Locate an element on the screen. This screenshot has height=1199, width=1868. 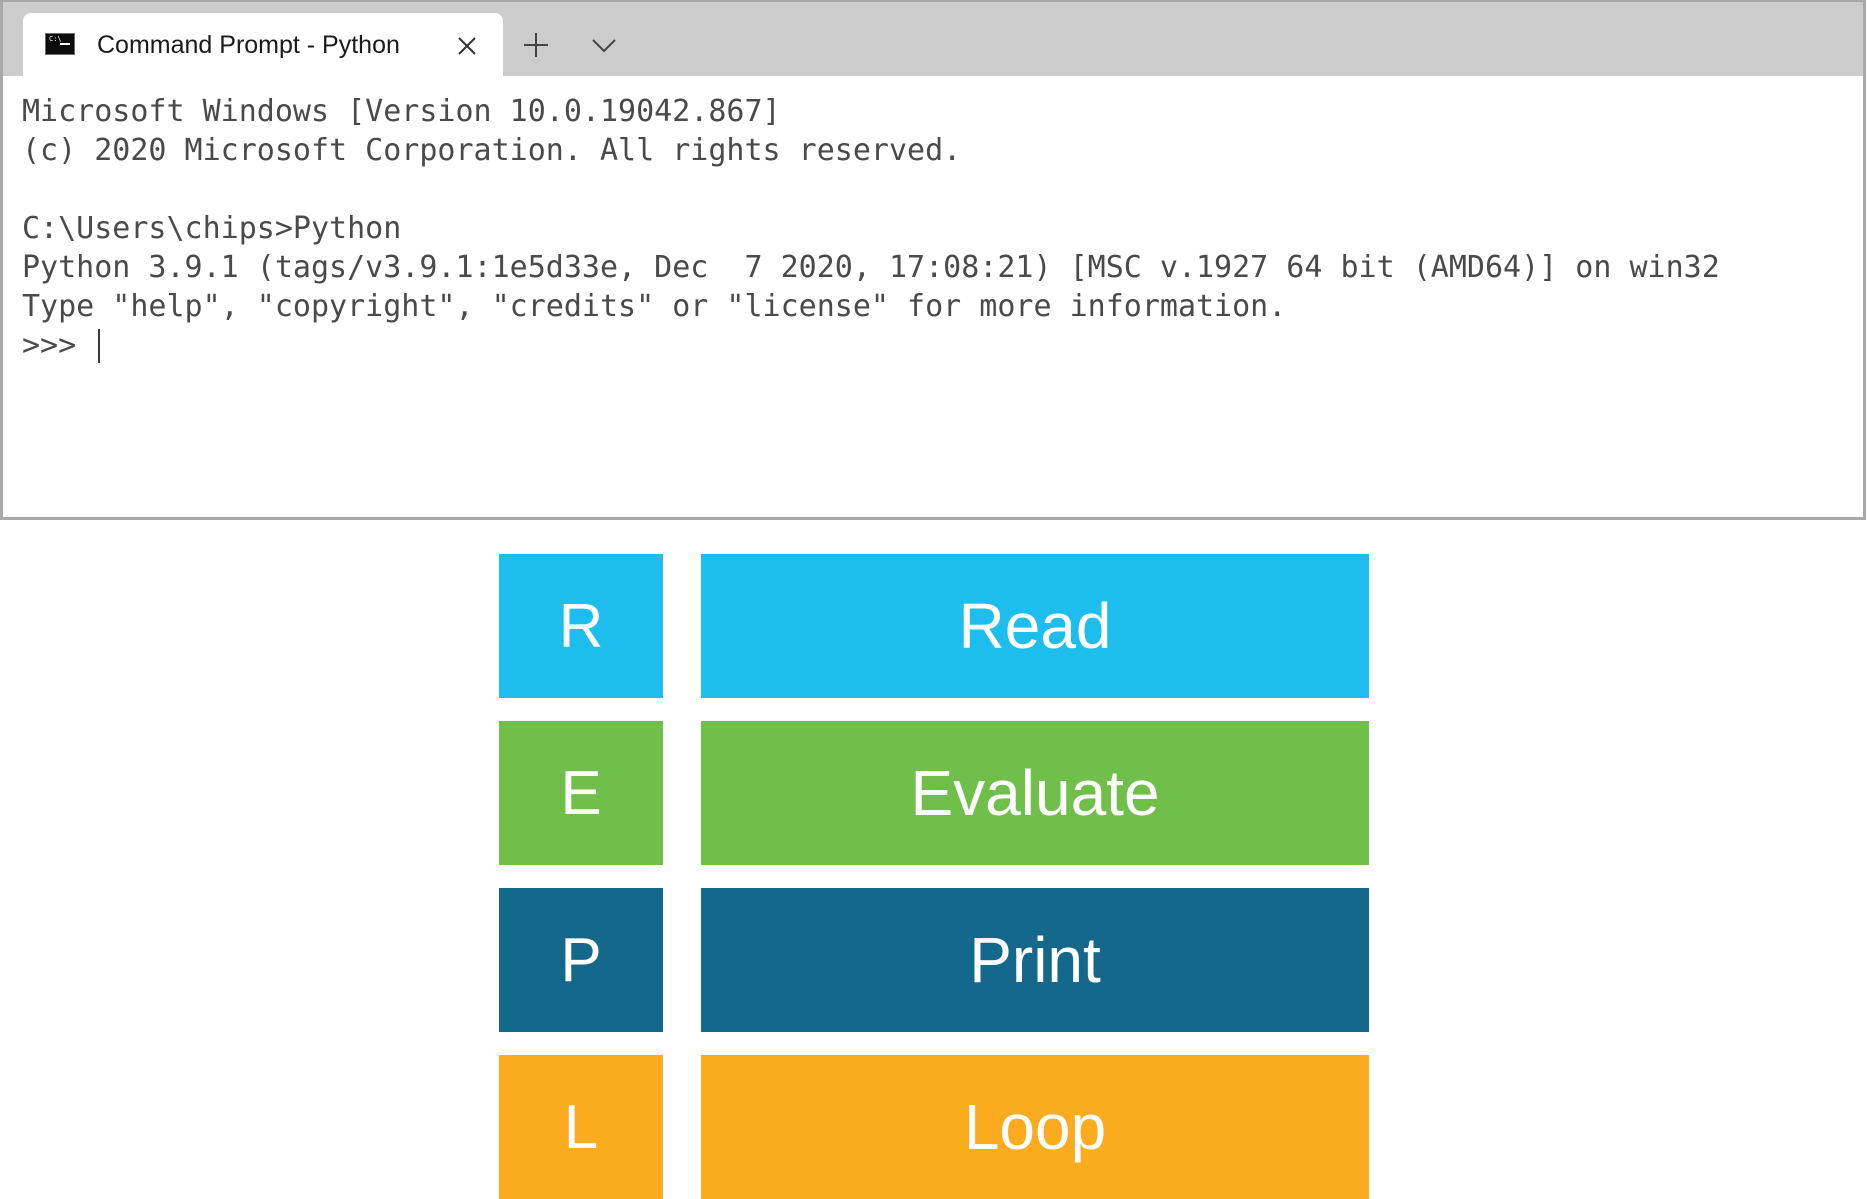
repl-word-print: Print is located at coordinates (1035, 960).